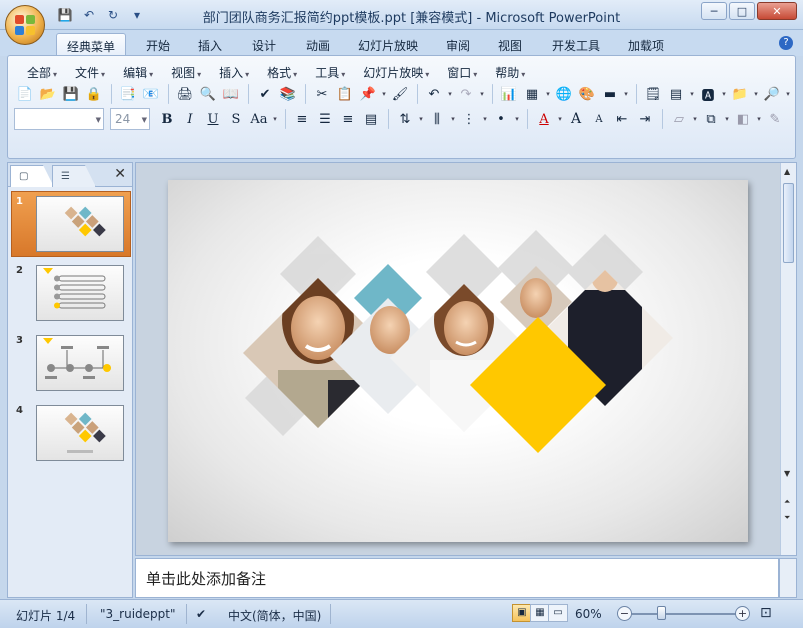 The image size is (803, 628). I want to click on tab-design: 设计, so click(264, 44).